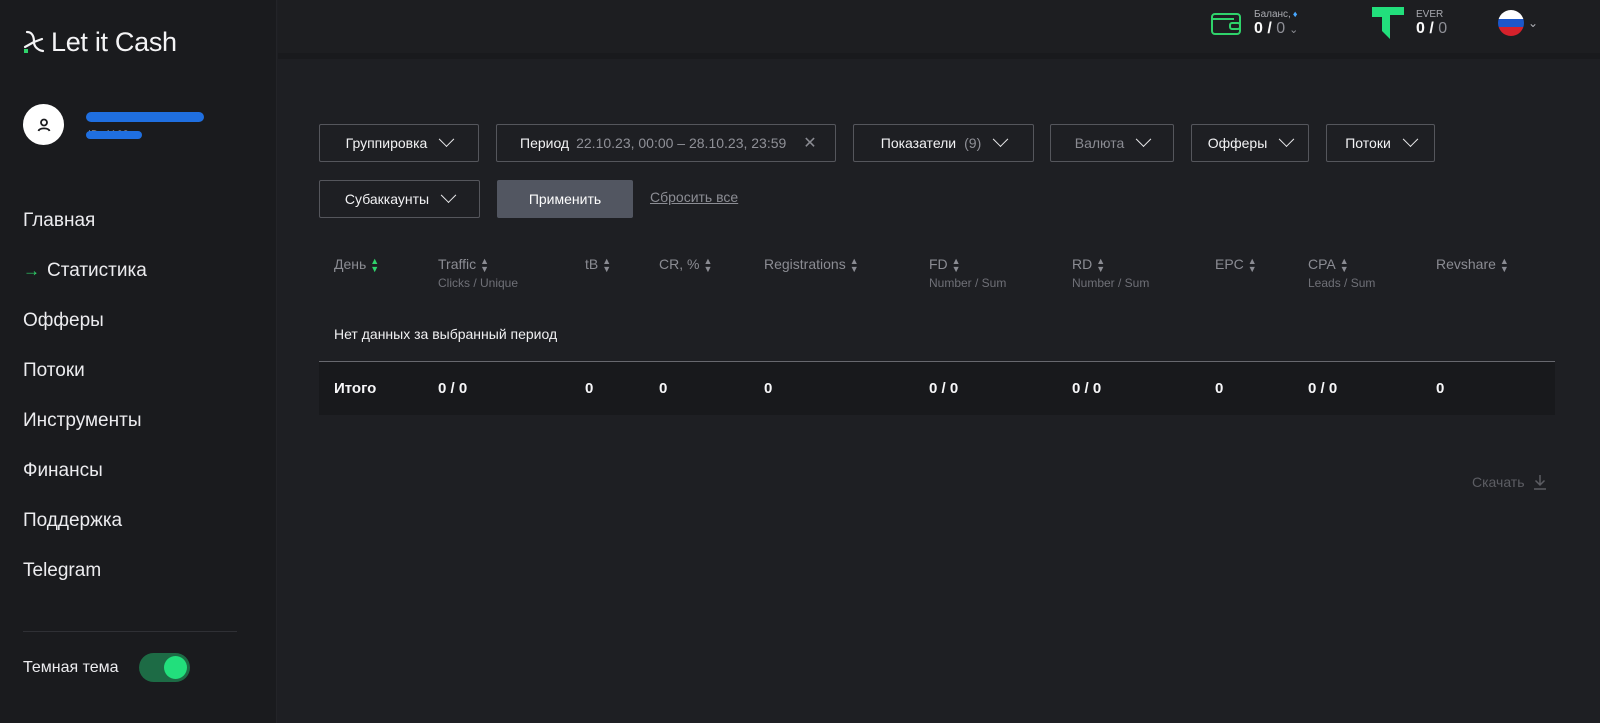 The height and width of the screenshot is (723, 1600). What do you see at coordinates (1498, 482) in the screenshot?
I see `download-label: Скачать` at bounding box center [1498, 482].